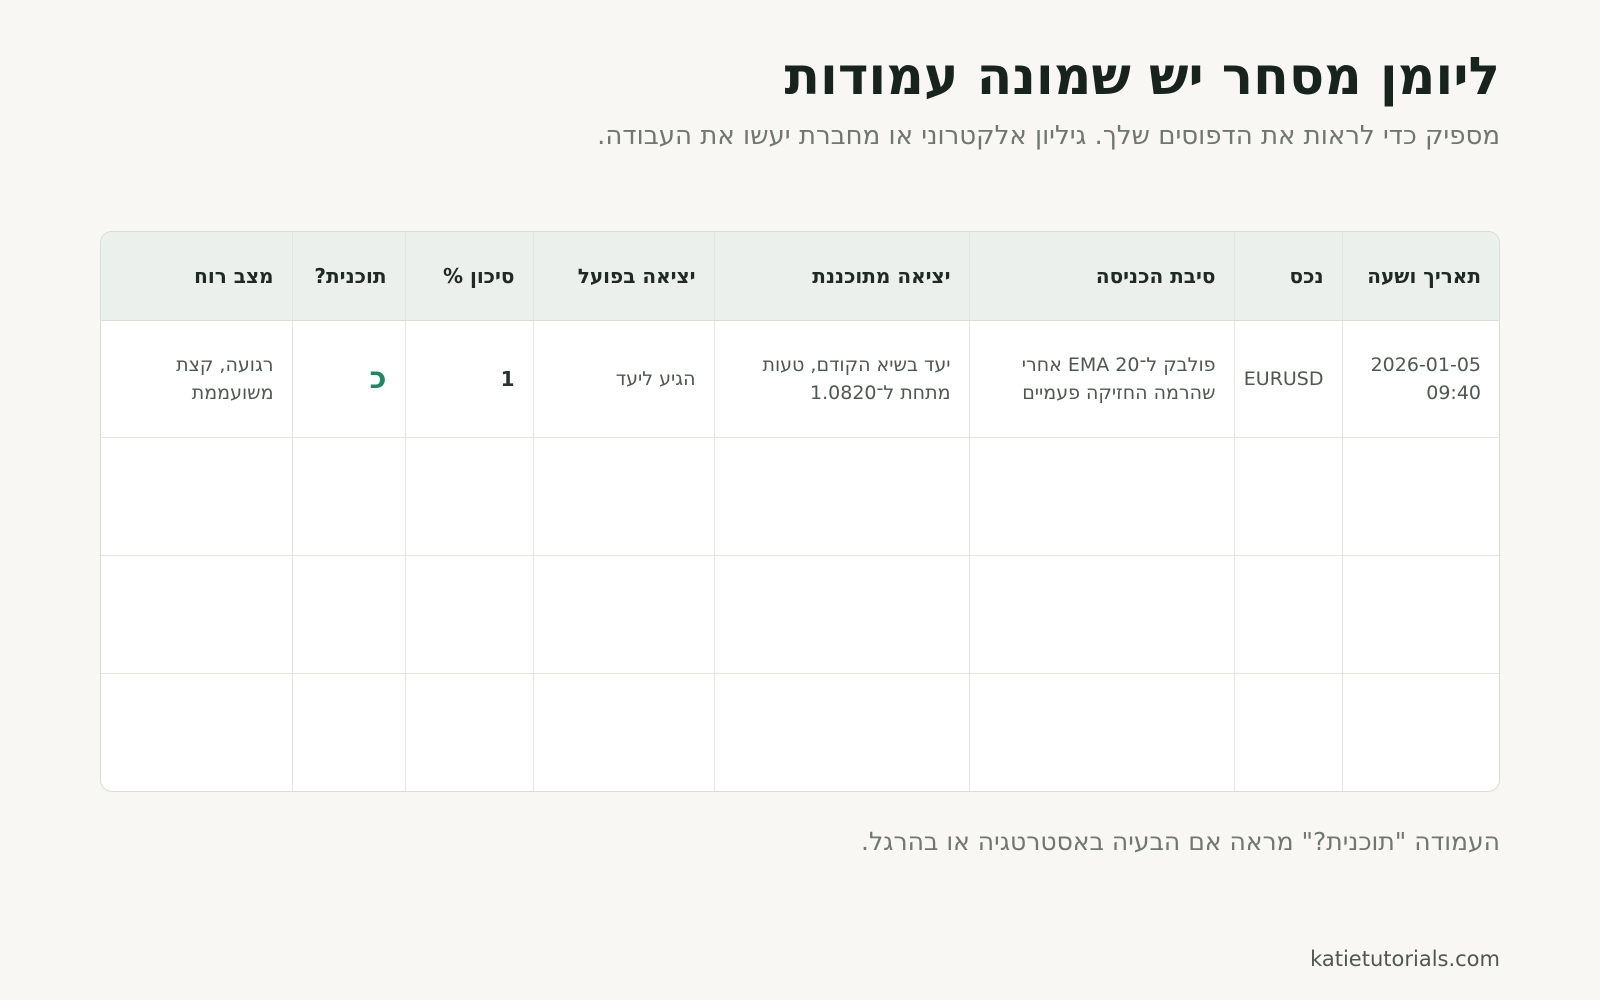  I want to click on column-header-mood: מצב רוח, so click(196, 276).